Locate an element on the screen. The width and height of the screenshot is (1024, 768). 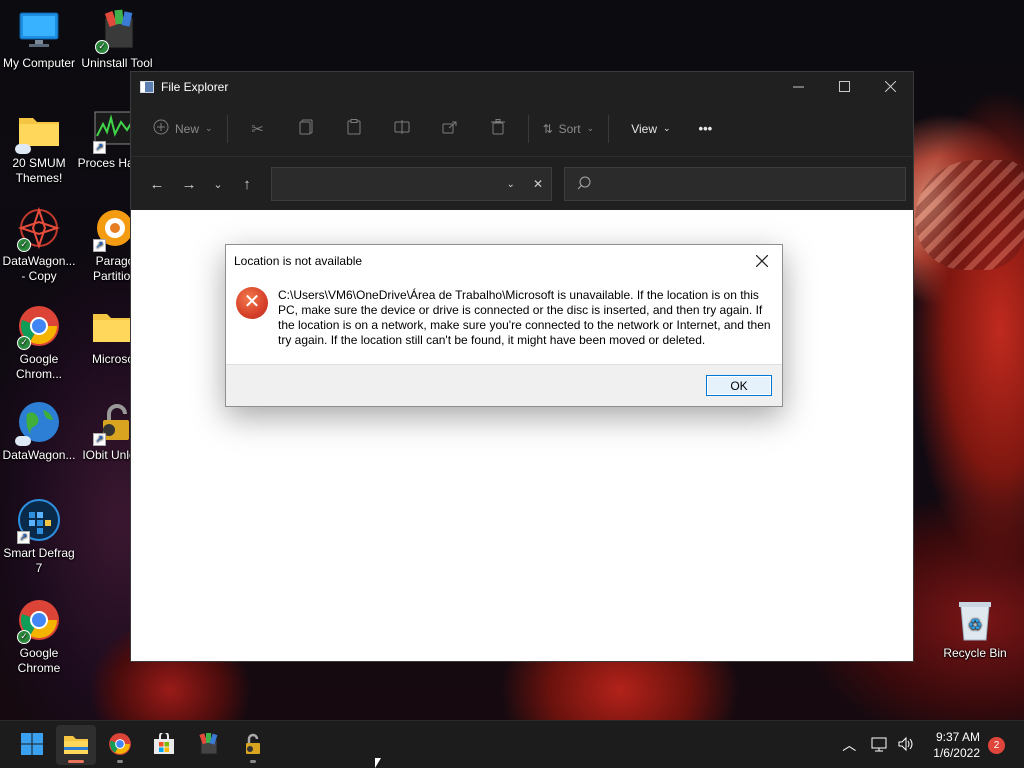
globe-icon is located at coordinates (38, 423).